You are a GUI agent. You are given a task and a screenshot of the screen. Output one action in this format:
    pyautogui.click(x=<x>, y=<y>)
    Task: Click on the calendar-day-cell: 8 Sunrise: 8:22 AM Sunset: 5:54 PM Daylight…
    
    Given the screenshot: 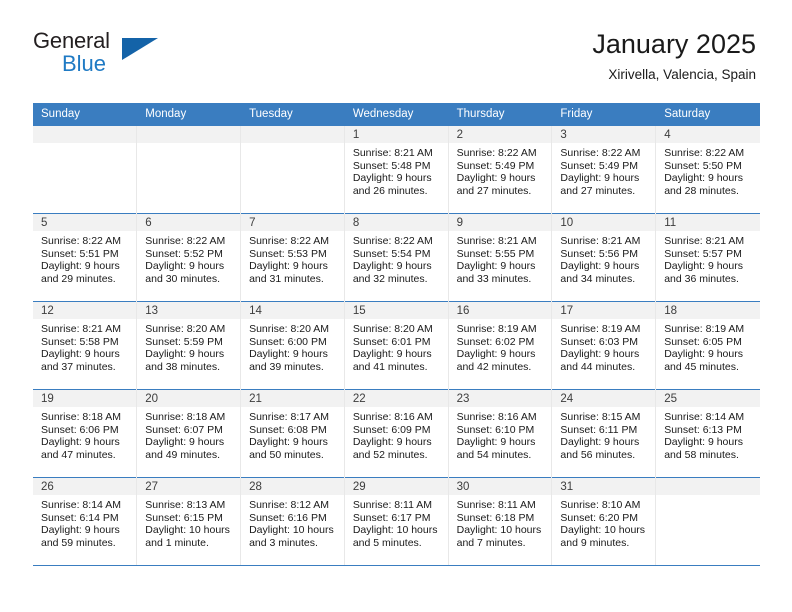 What is the action you would take?
    pyautogui.click(x=396, y=257)
    